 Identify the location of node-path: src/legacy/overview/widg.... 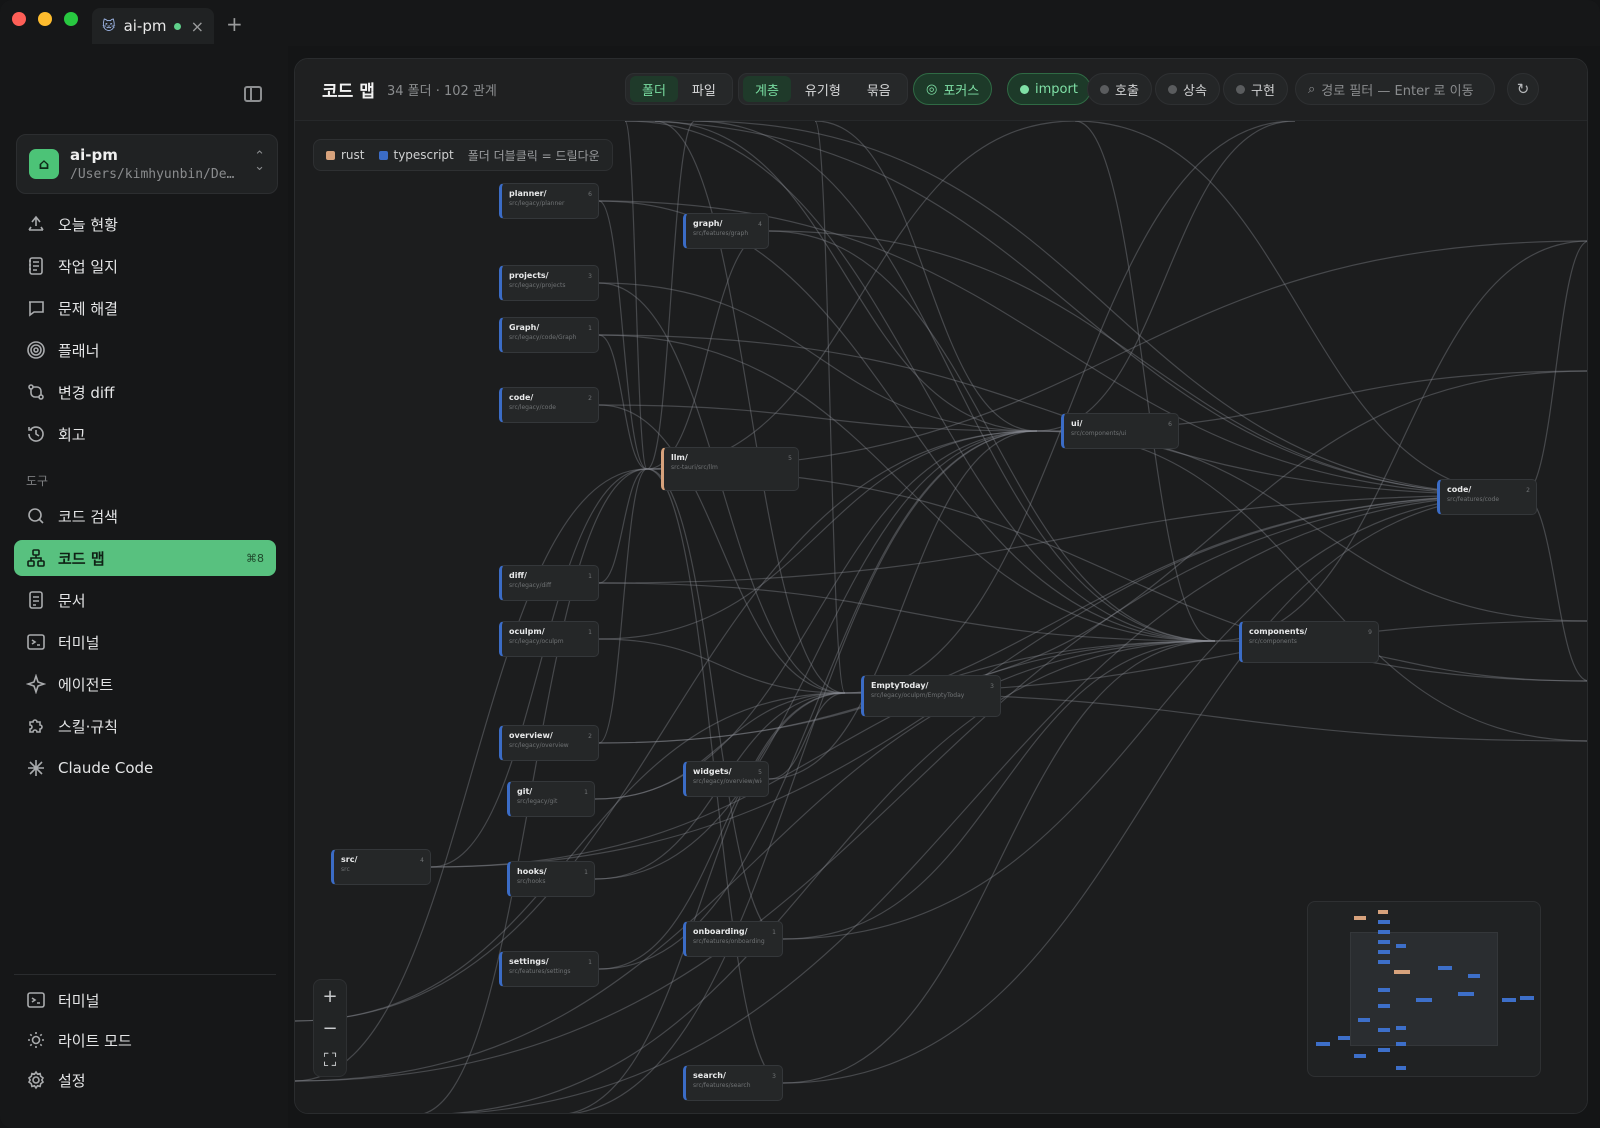
(727, 781).